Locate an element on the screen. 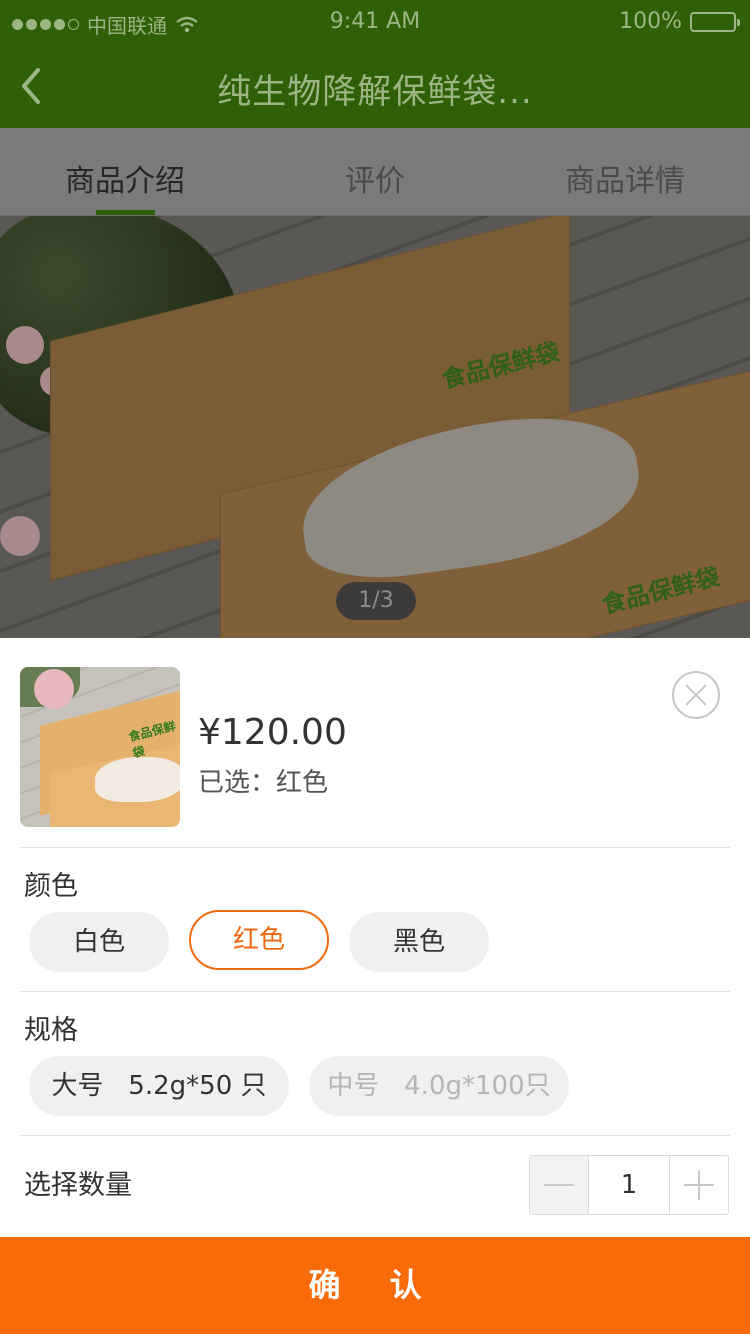 Image resolution: width=750 pixels, height=1334 pixels. color-option-white: 白色 is located at coordinates (99, 942).